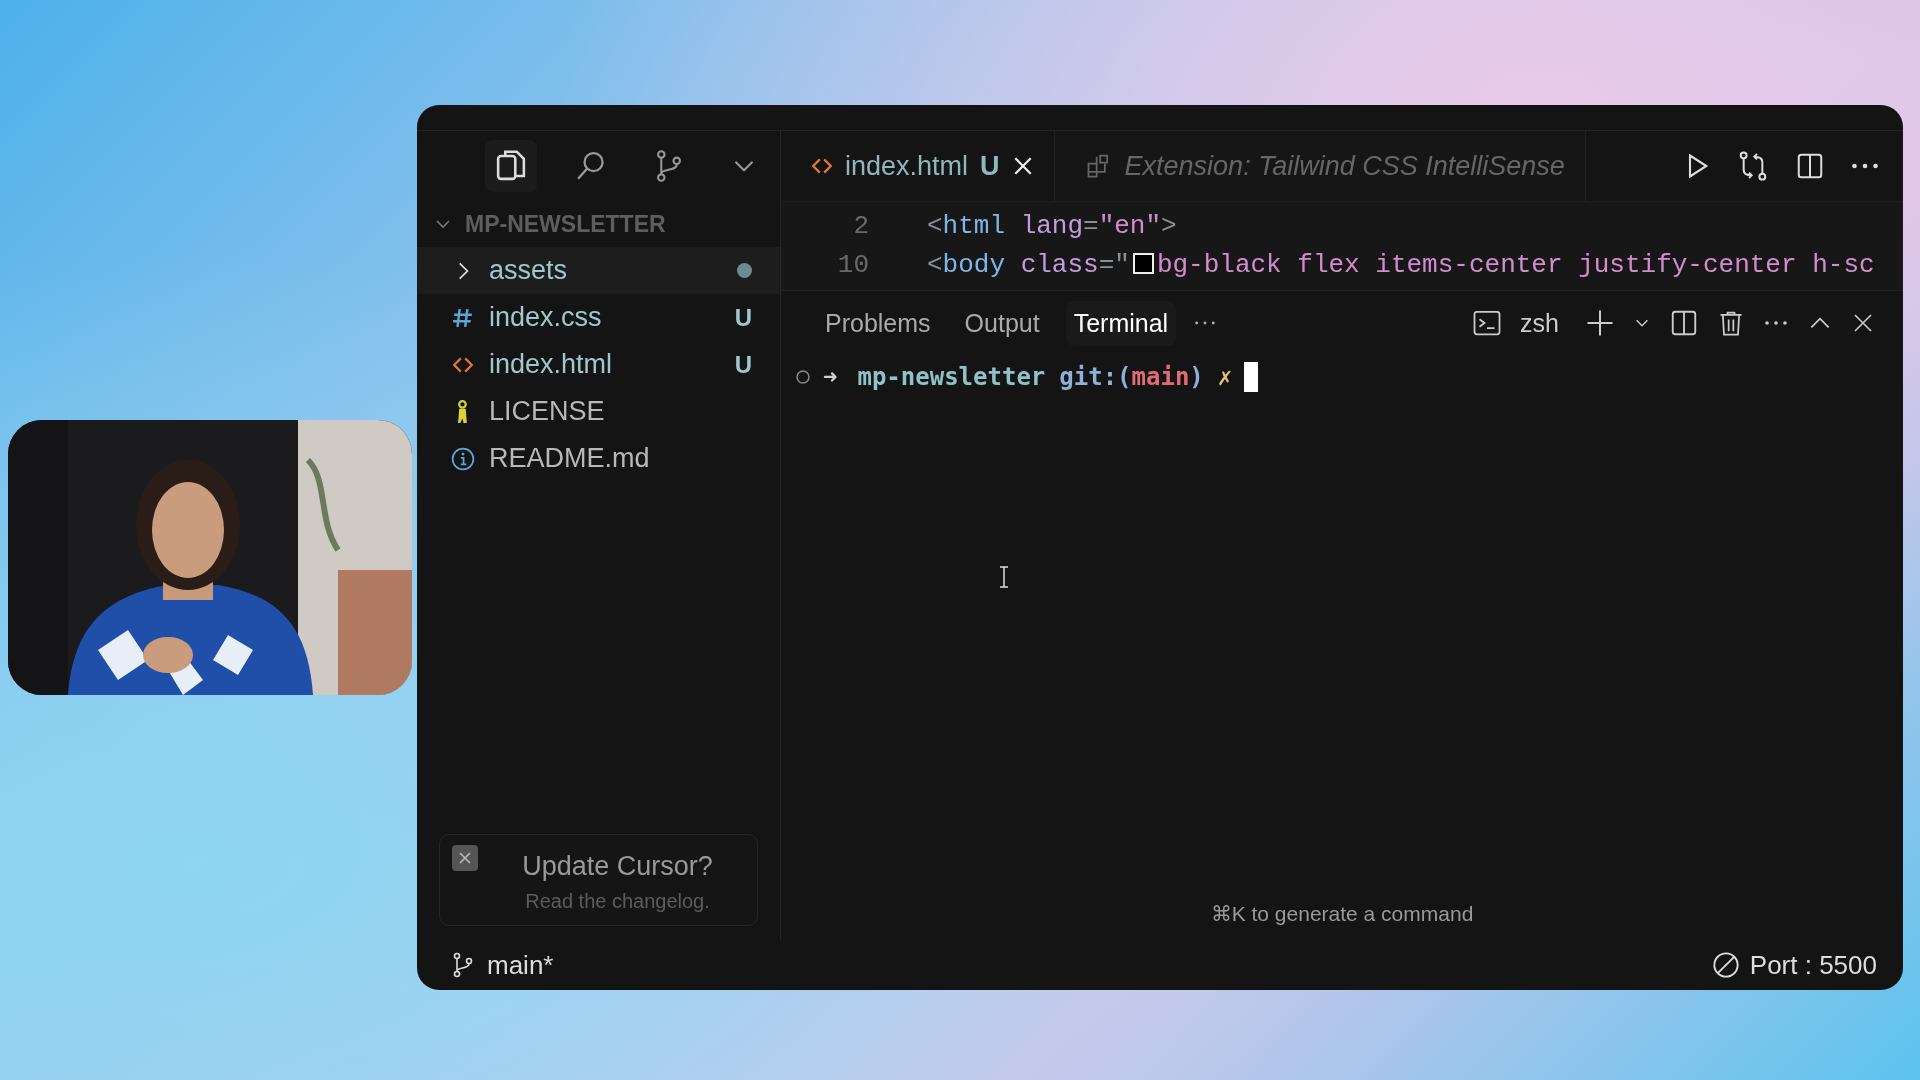 The width and height of the screenshot is (1920, 1080). I want to click on info-icon, so click(463, 458).